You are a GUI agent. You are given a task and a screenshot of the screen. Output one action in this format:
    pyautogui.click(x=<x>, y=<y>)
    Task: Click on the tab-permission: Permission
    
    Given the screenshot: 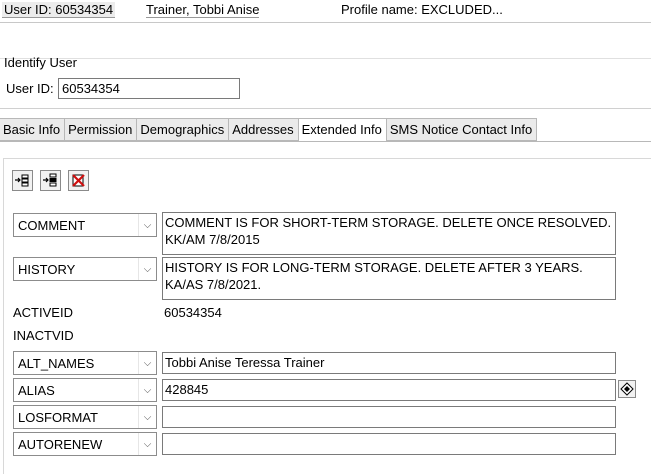 What is the action you would take?
    pyautogui.click(x=101, y=129)
    